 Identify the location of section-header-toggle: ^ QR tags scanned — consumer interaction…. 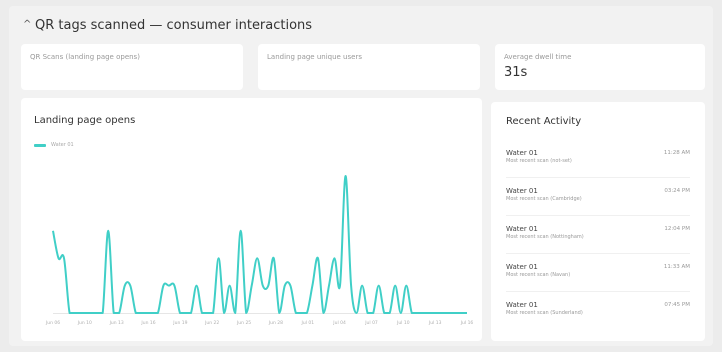
(167, 25).